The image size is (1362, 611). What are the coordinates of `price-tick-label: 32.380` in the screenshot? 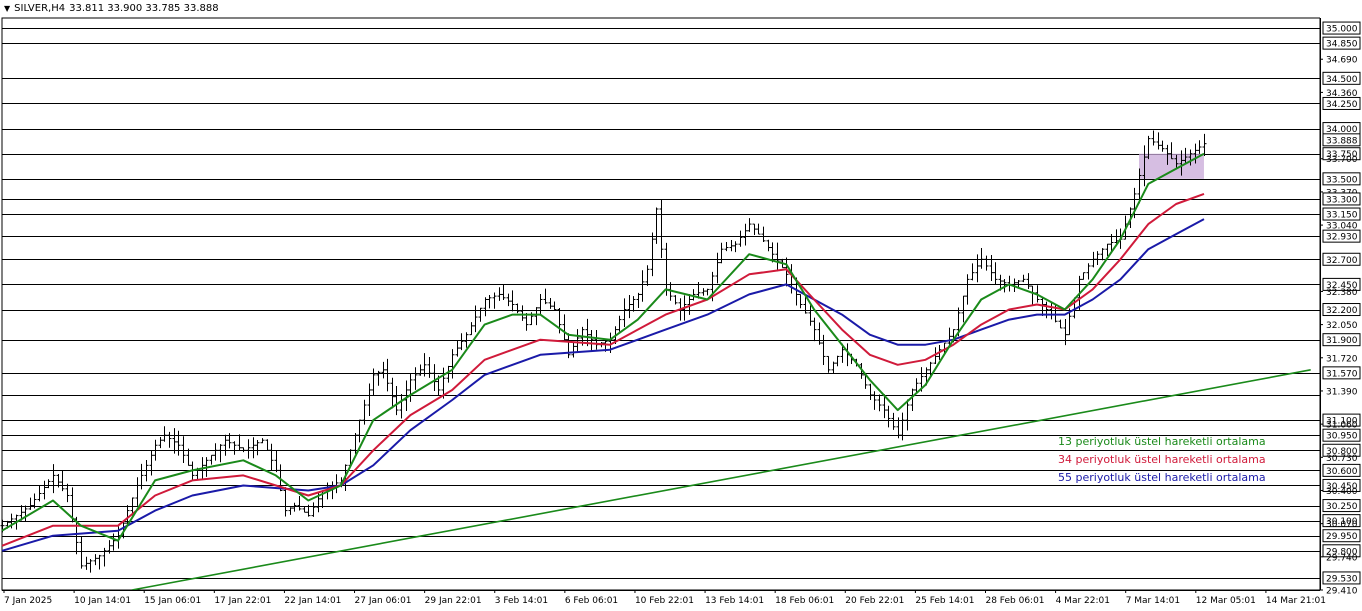 It's located at (1342, 293).